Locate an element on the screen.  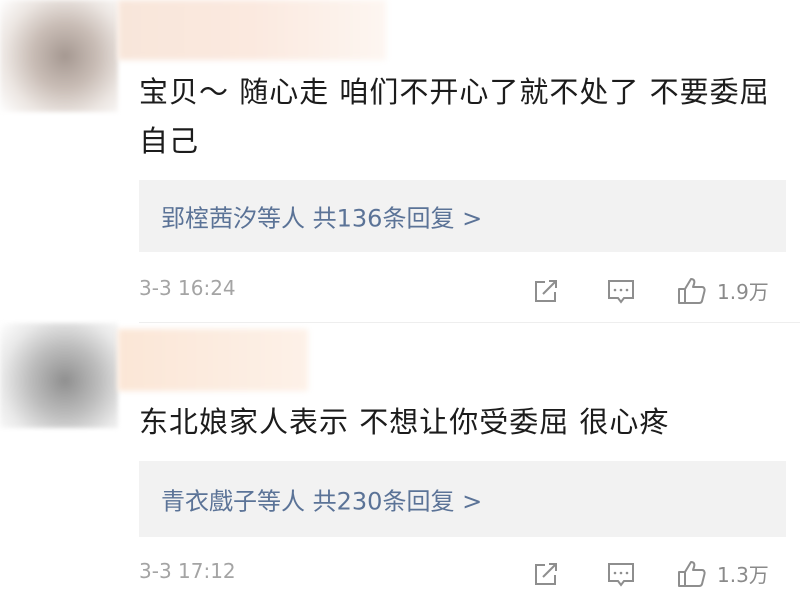
timestamp: 3-3 17:12 is located at coordinates (187, 571).